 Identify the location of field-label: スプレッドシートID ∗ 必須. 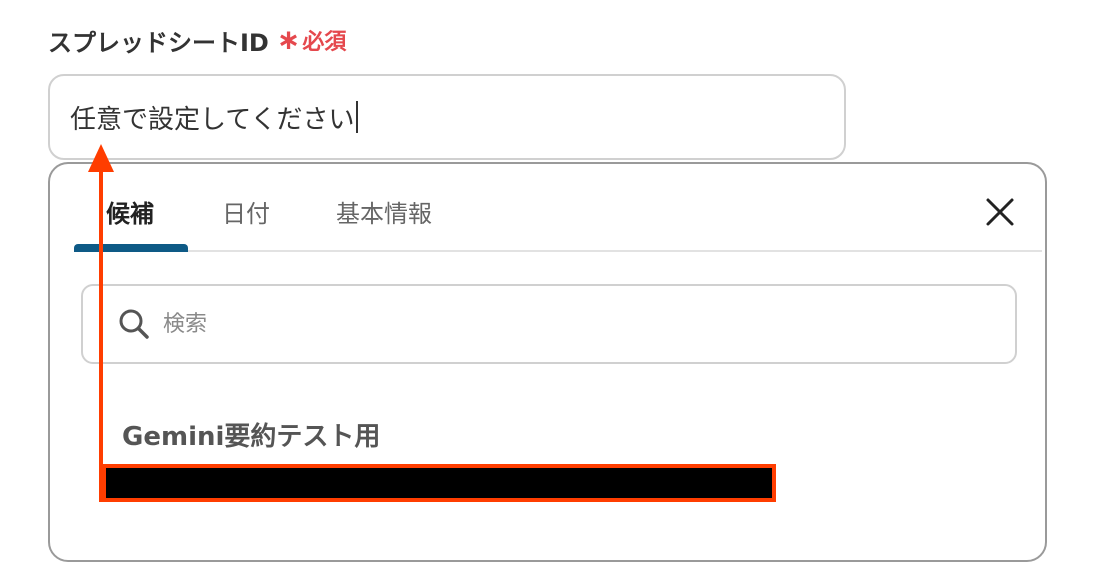
(197, 40).